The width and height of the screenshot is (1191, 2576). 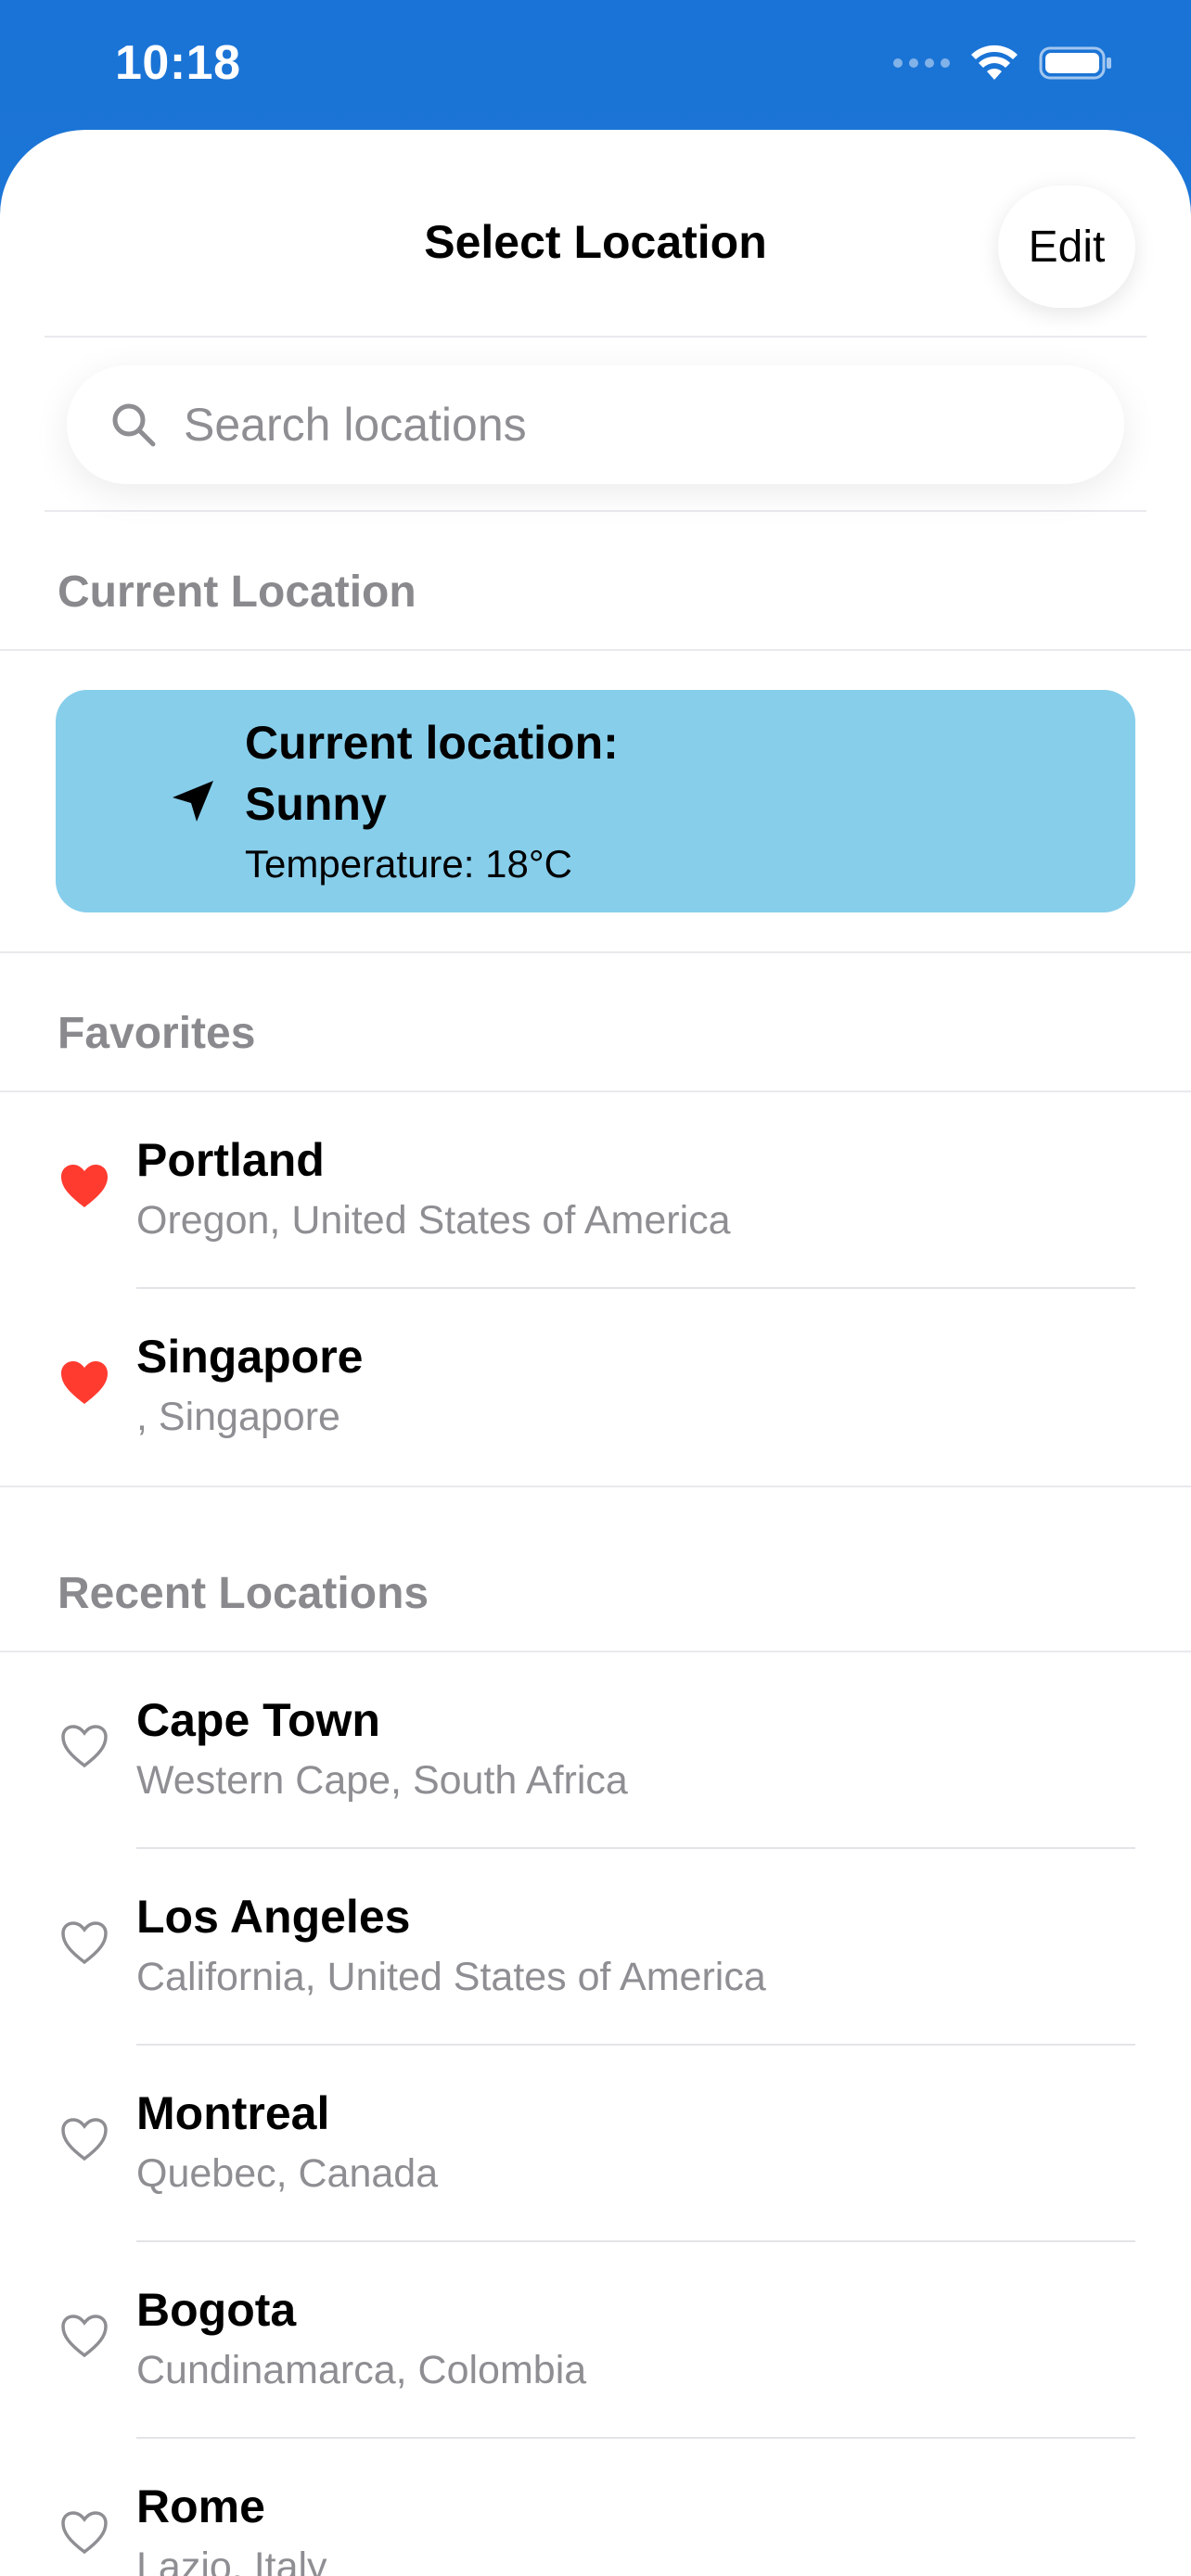 What do you see at coordinates (451, 1977) in the screenshot?
I see `location-region: California, United States of America` at bounding box center [451, 1977].